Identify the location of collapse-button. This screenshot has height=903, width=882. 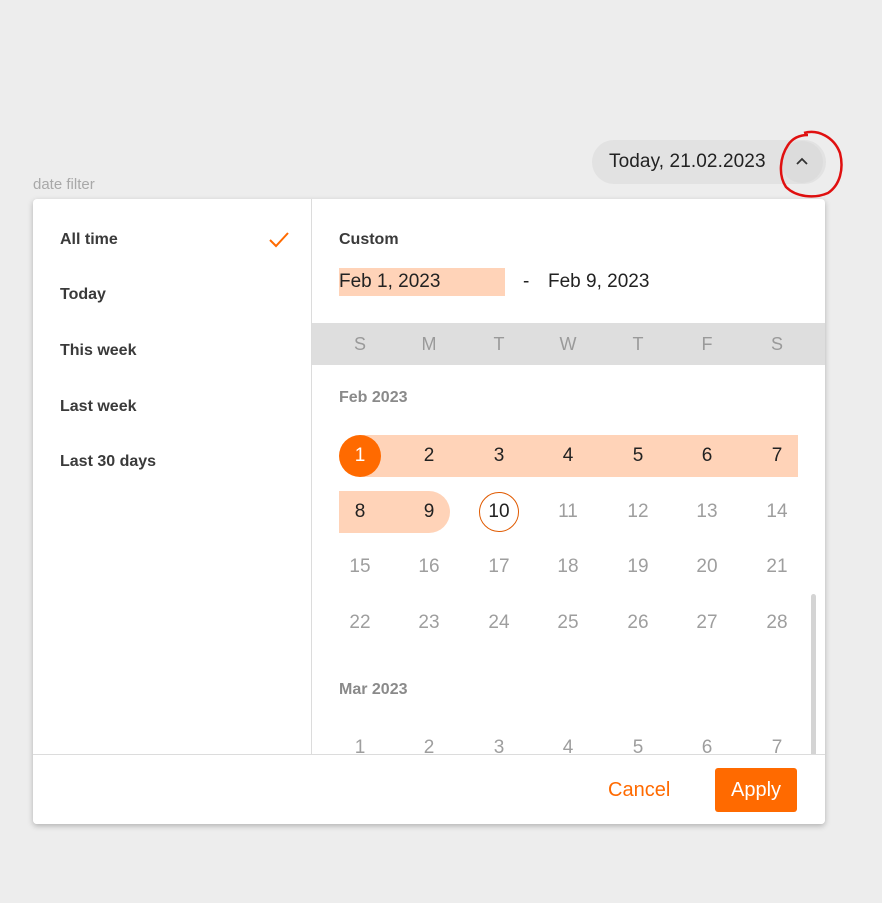
(802, 162).